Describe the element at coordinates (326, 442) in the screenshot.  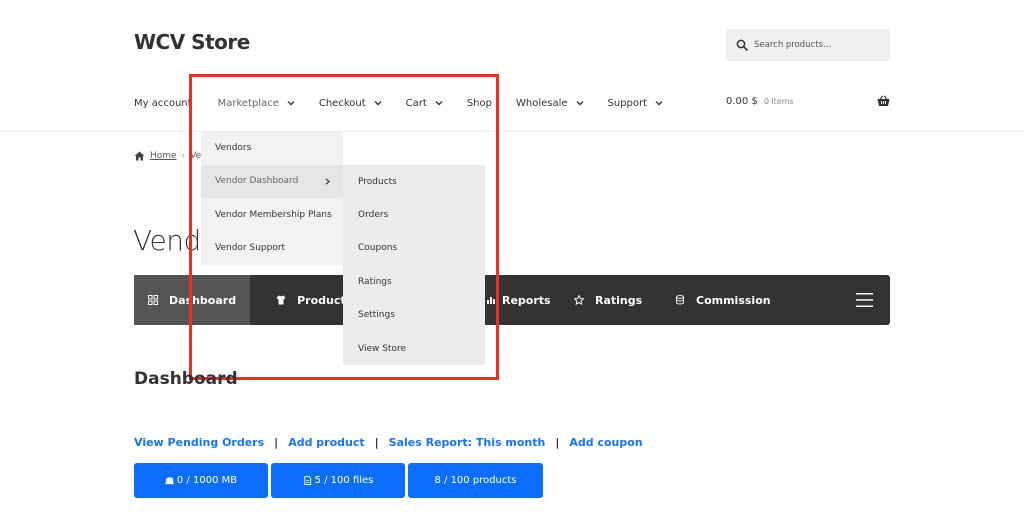
I see `add-product-link: Add product` at that location.